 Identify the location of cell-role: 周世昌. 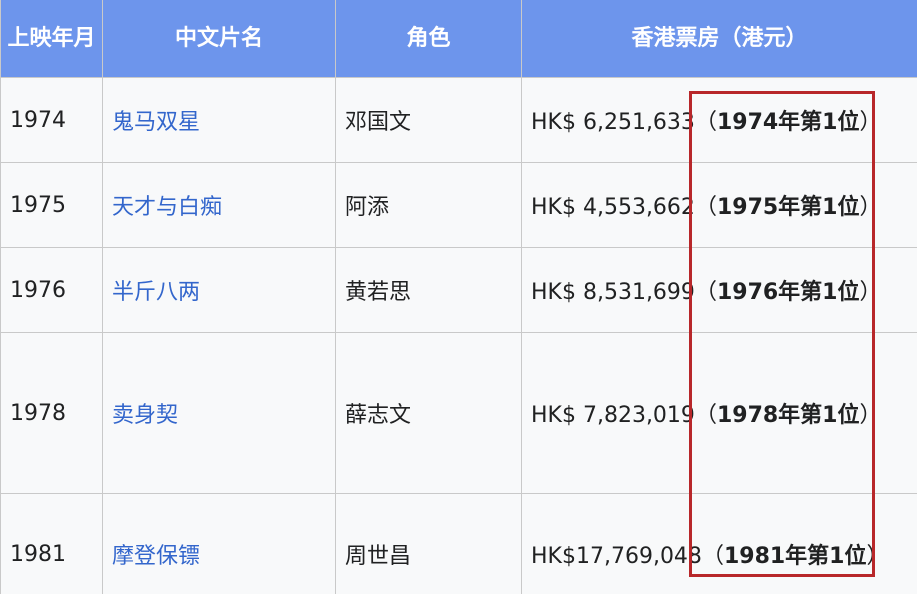
(428, 543).